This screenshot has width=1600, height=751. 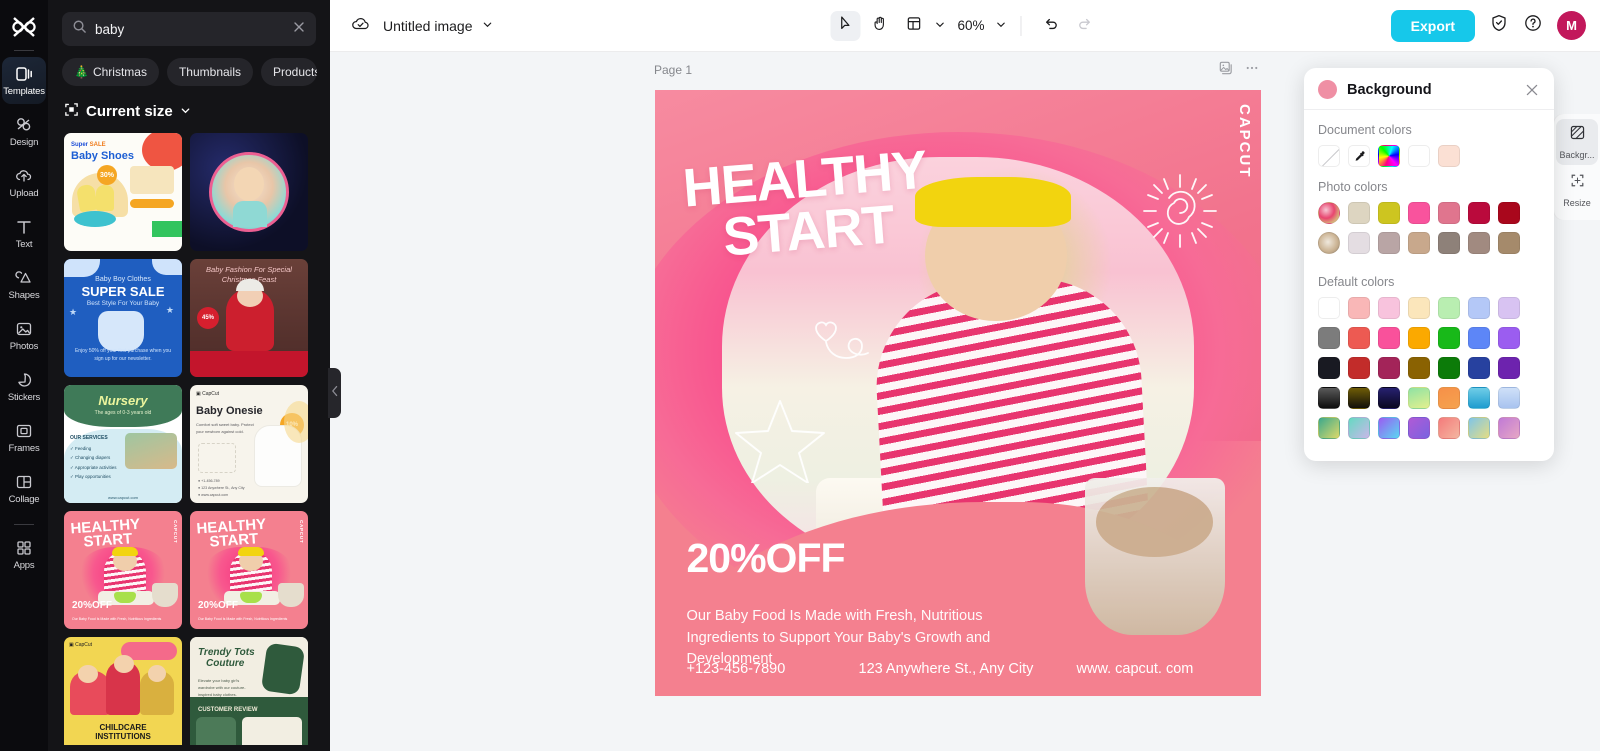 What do you see at coordinates (1359, 213) in the screenshot?
I see `swatch-photo-beige` at bounding box center [1359, 213].